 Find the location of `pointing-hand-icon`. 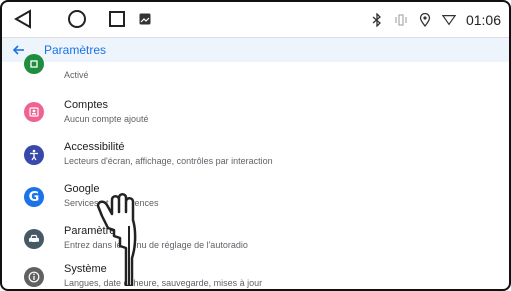

pointing-hand-icon is located at coordinates (116, 239).